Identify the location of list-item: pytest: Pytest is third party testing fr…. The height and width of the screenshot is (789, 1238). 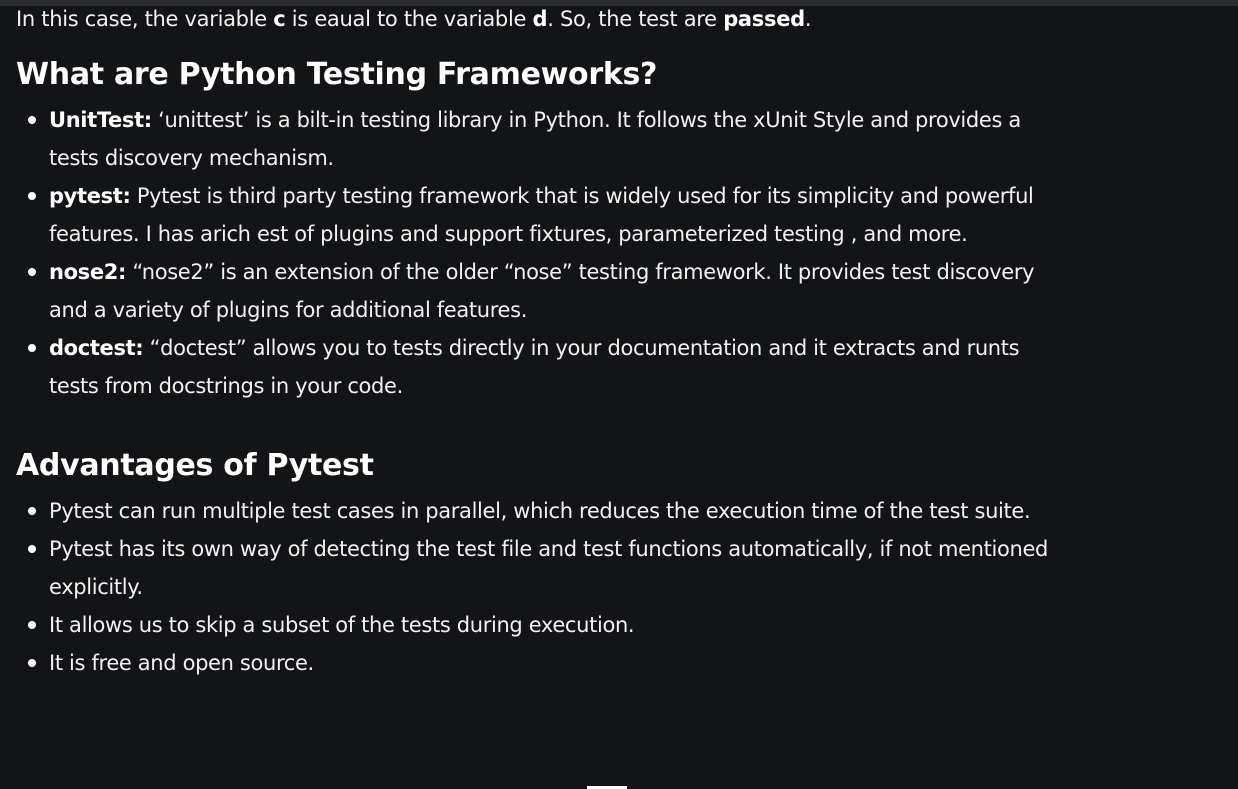
(536, 215).